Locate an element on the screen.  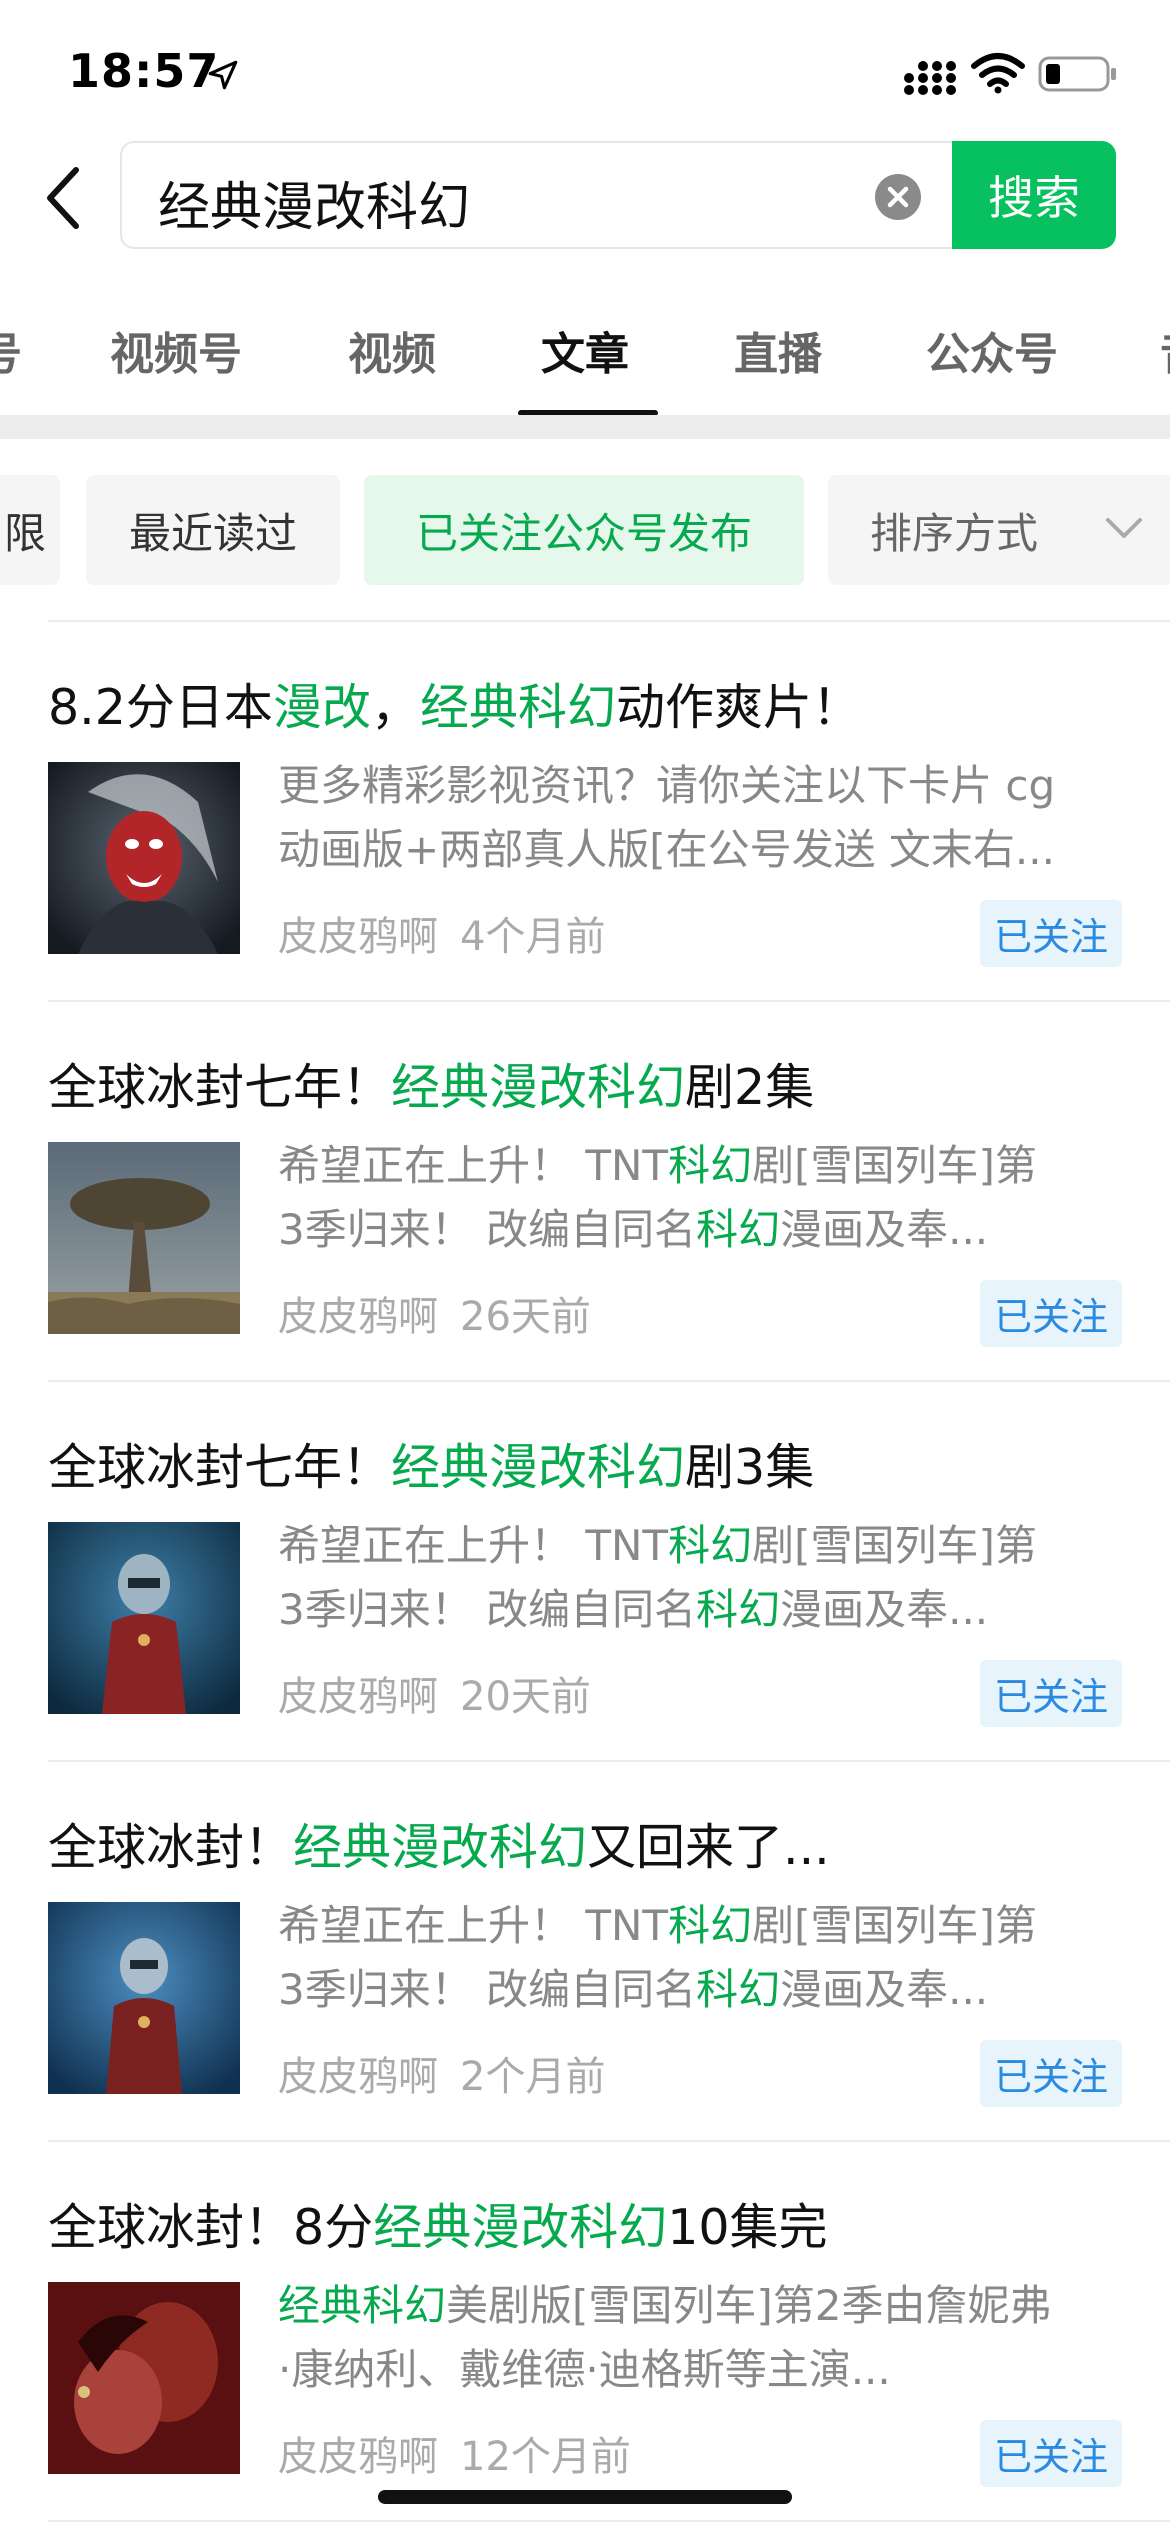
article-title: 8.2分日本漫改，经典科幻动作爽片！ is located at coordinates (454, 703).